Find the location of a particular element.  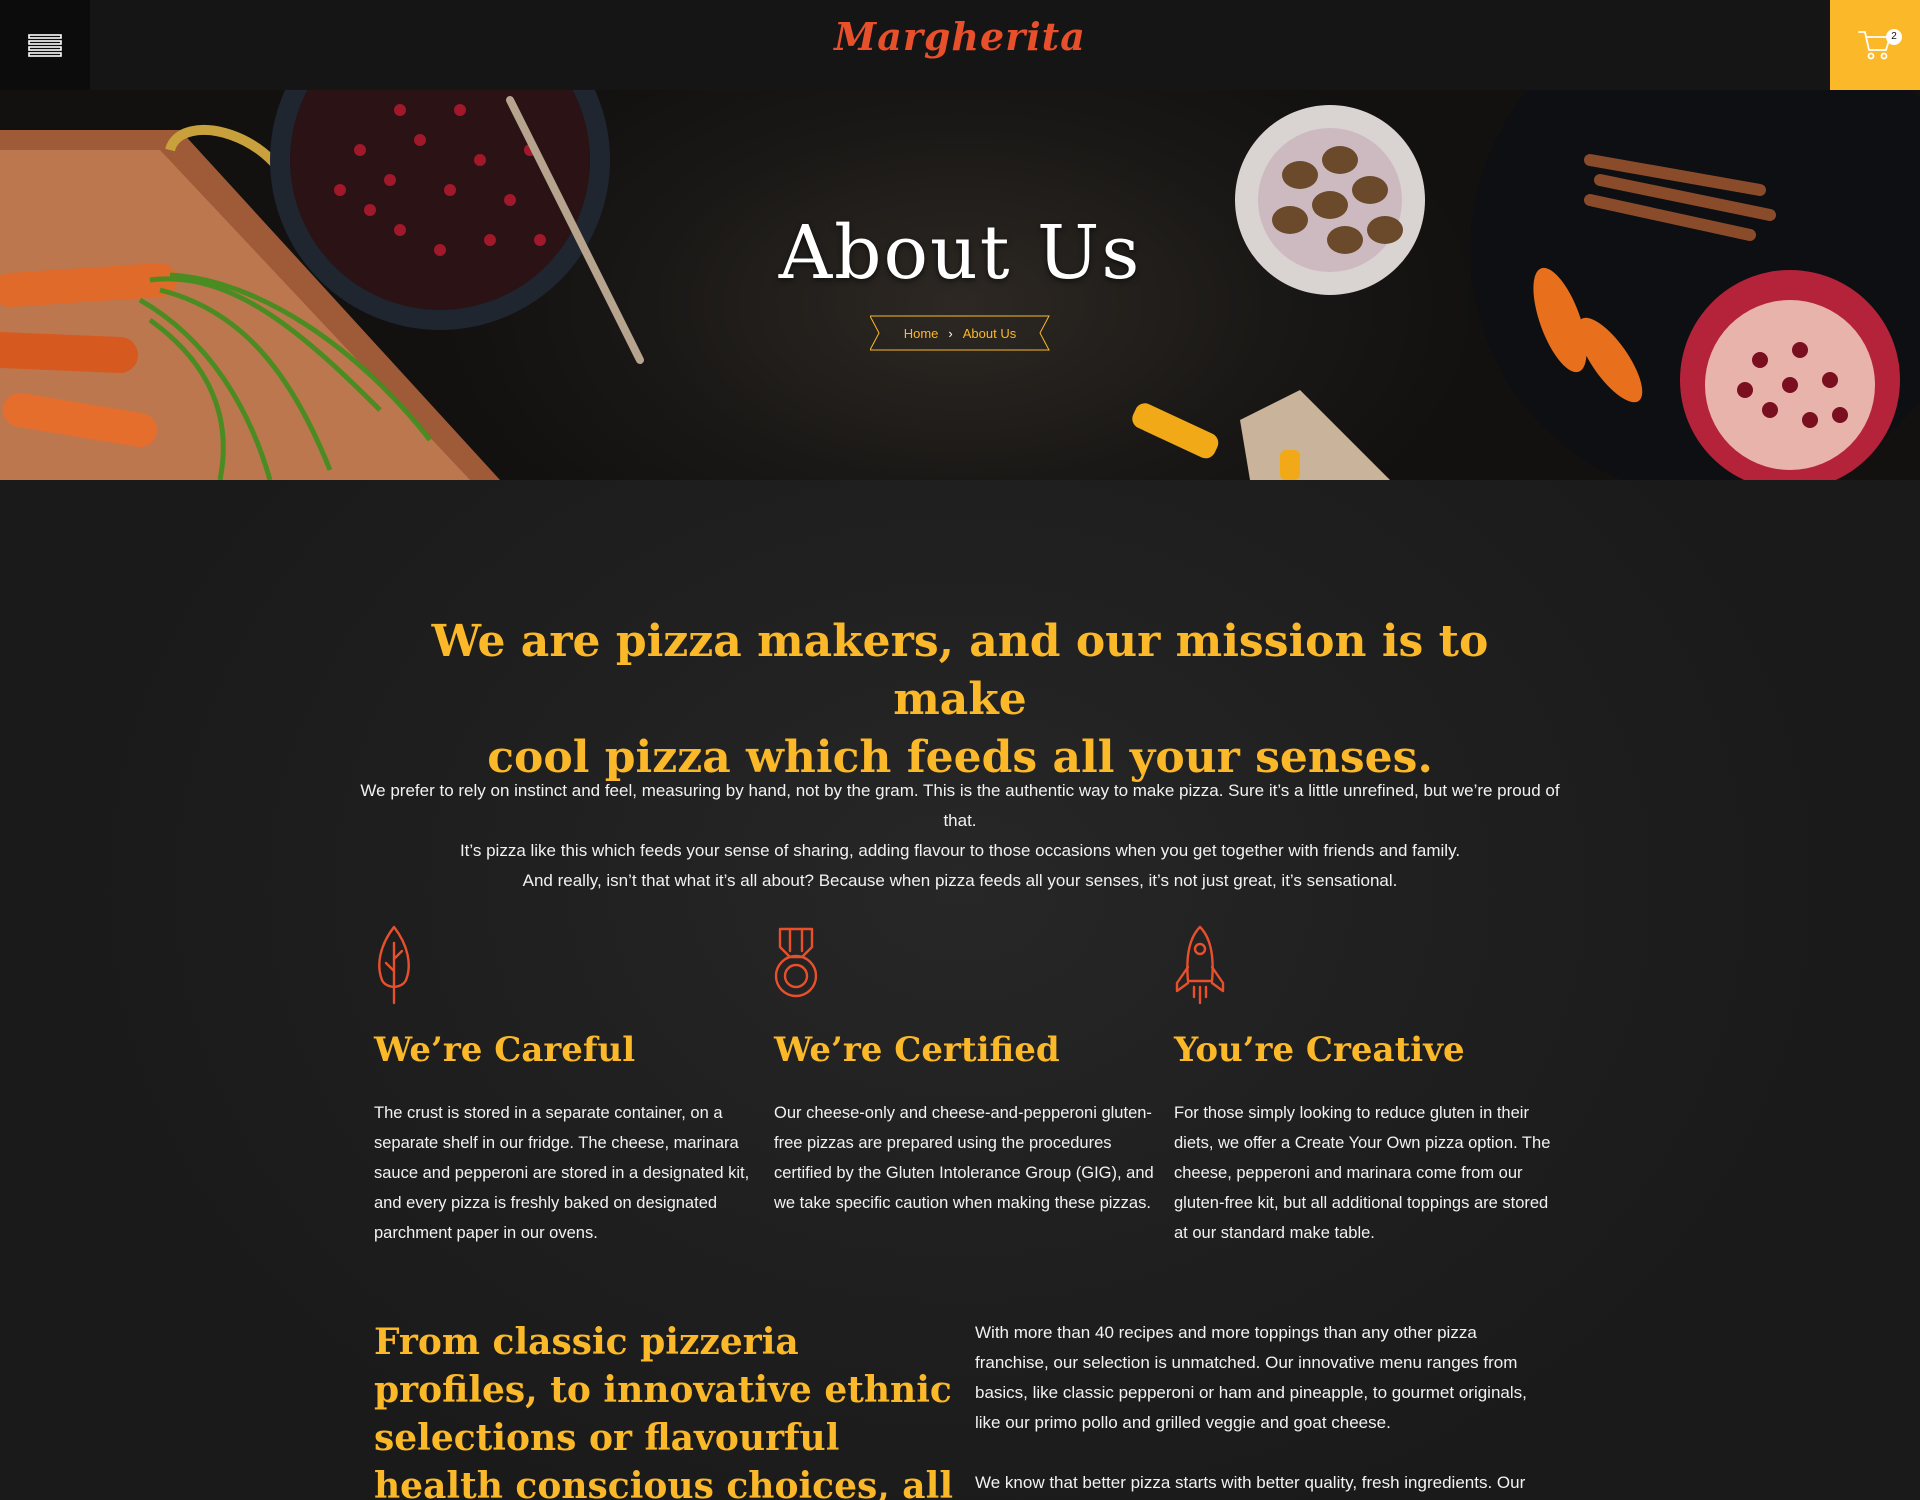

breadcrumb-home-link: Home is located at coordinates (921, 333).